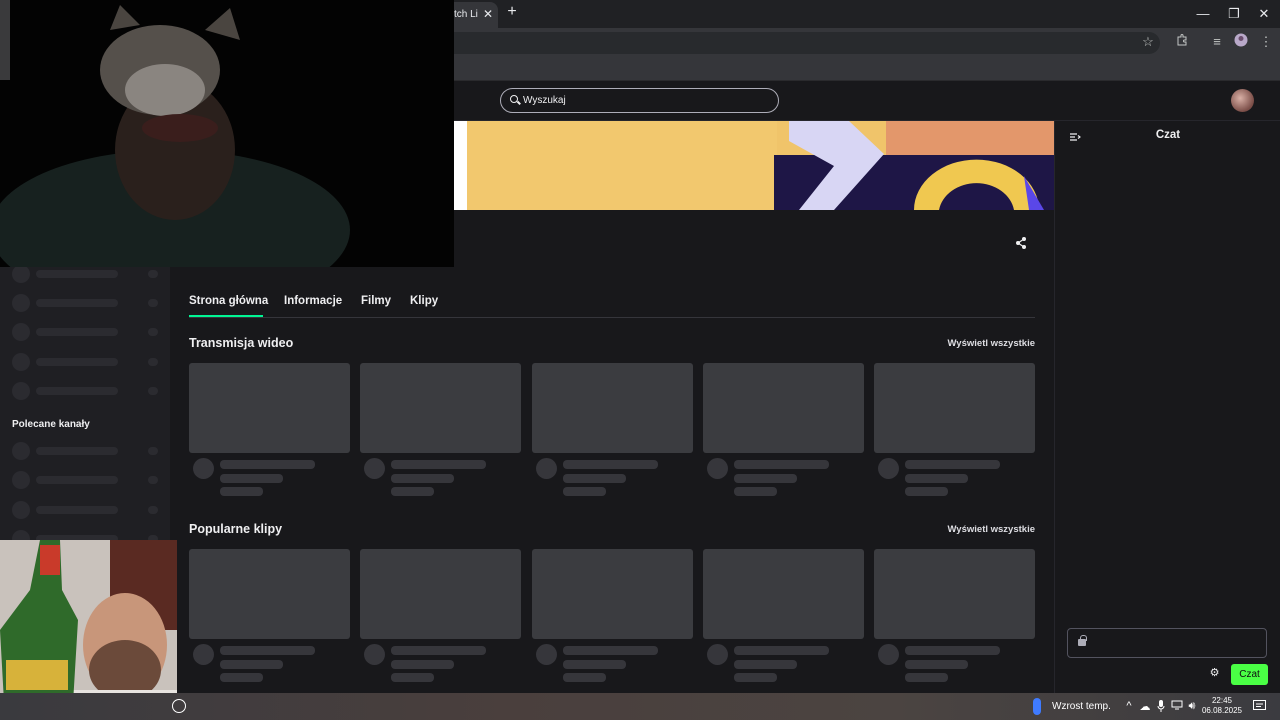  I want to click on extensions-icon, so click(1182, 42).